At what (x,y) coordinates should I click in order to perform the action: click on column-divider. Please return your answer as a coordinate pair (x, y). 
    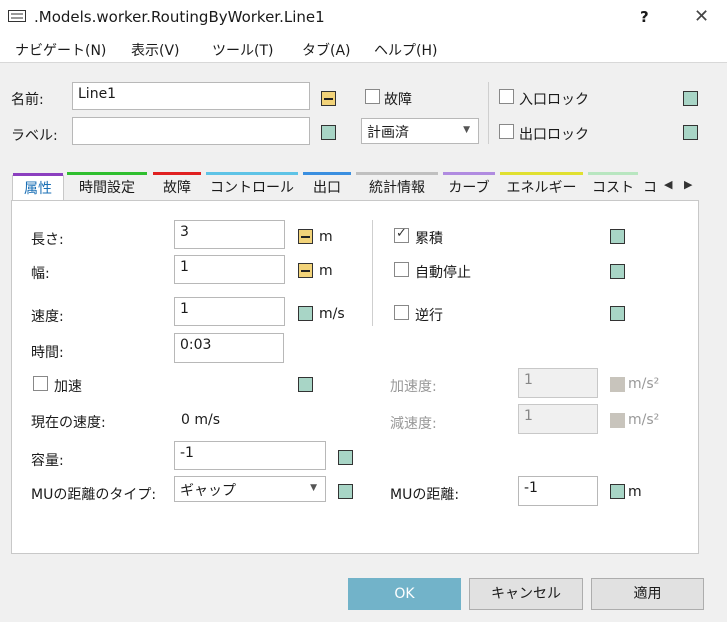
    Looking at the image, I should click on (372, 273).